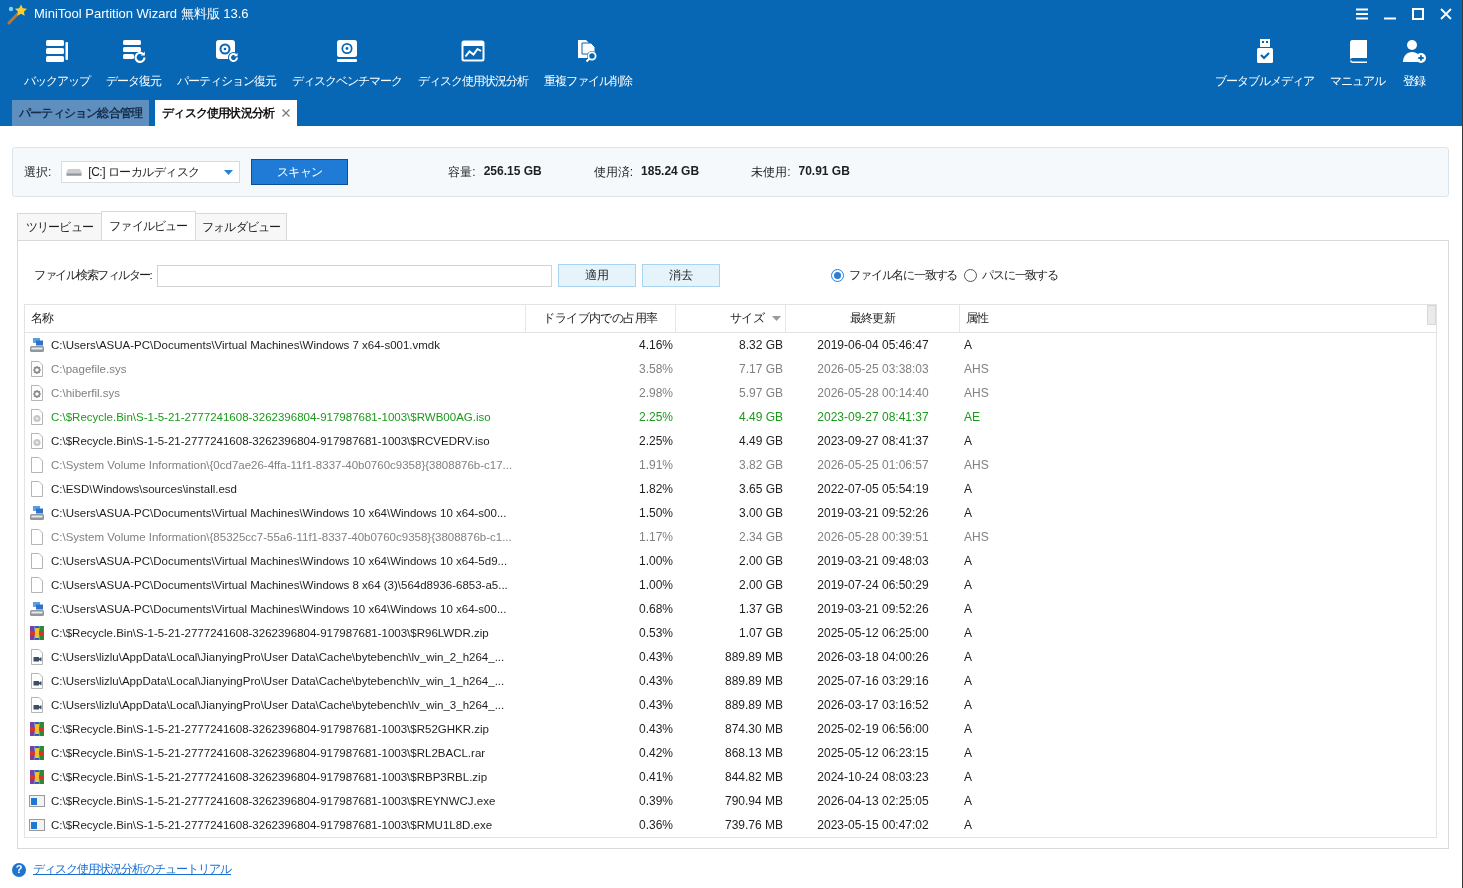 Image resolution: width=1463 pixels, height=888 pixels. I want to click on column-header: サイズ, so click(746, 318).